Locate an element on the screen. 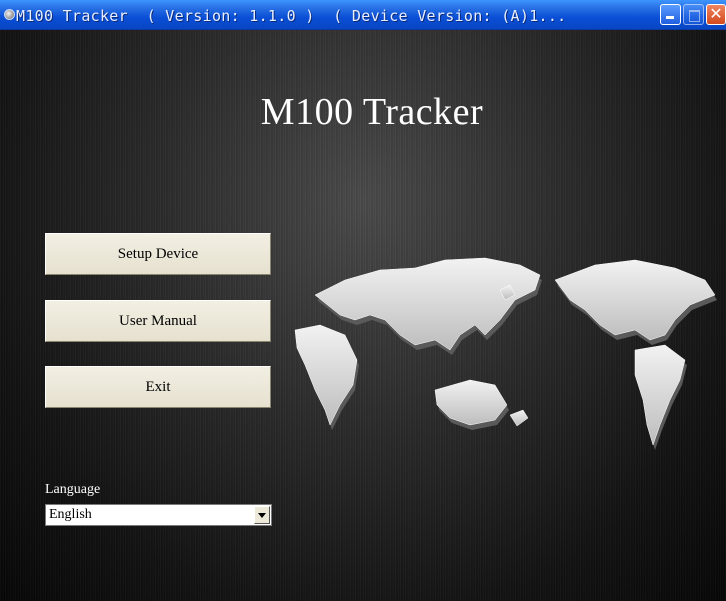 Image resolution: width=726 pixels, height=601 pixels. minimize-button is located at coordinates (670, 14).